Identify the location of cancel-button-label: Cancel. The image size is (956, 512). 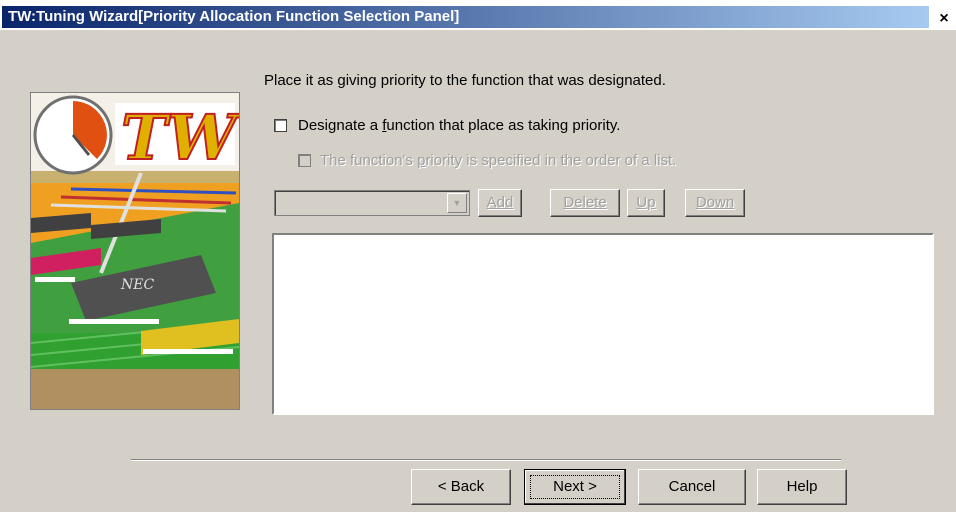
(692, 486).